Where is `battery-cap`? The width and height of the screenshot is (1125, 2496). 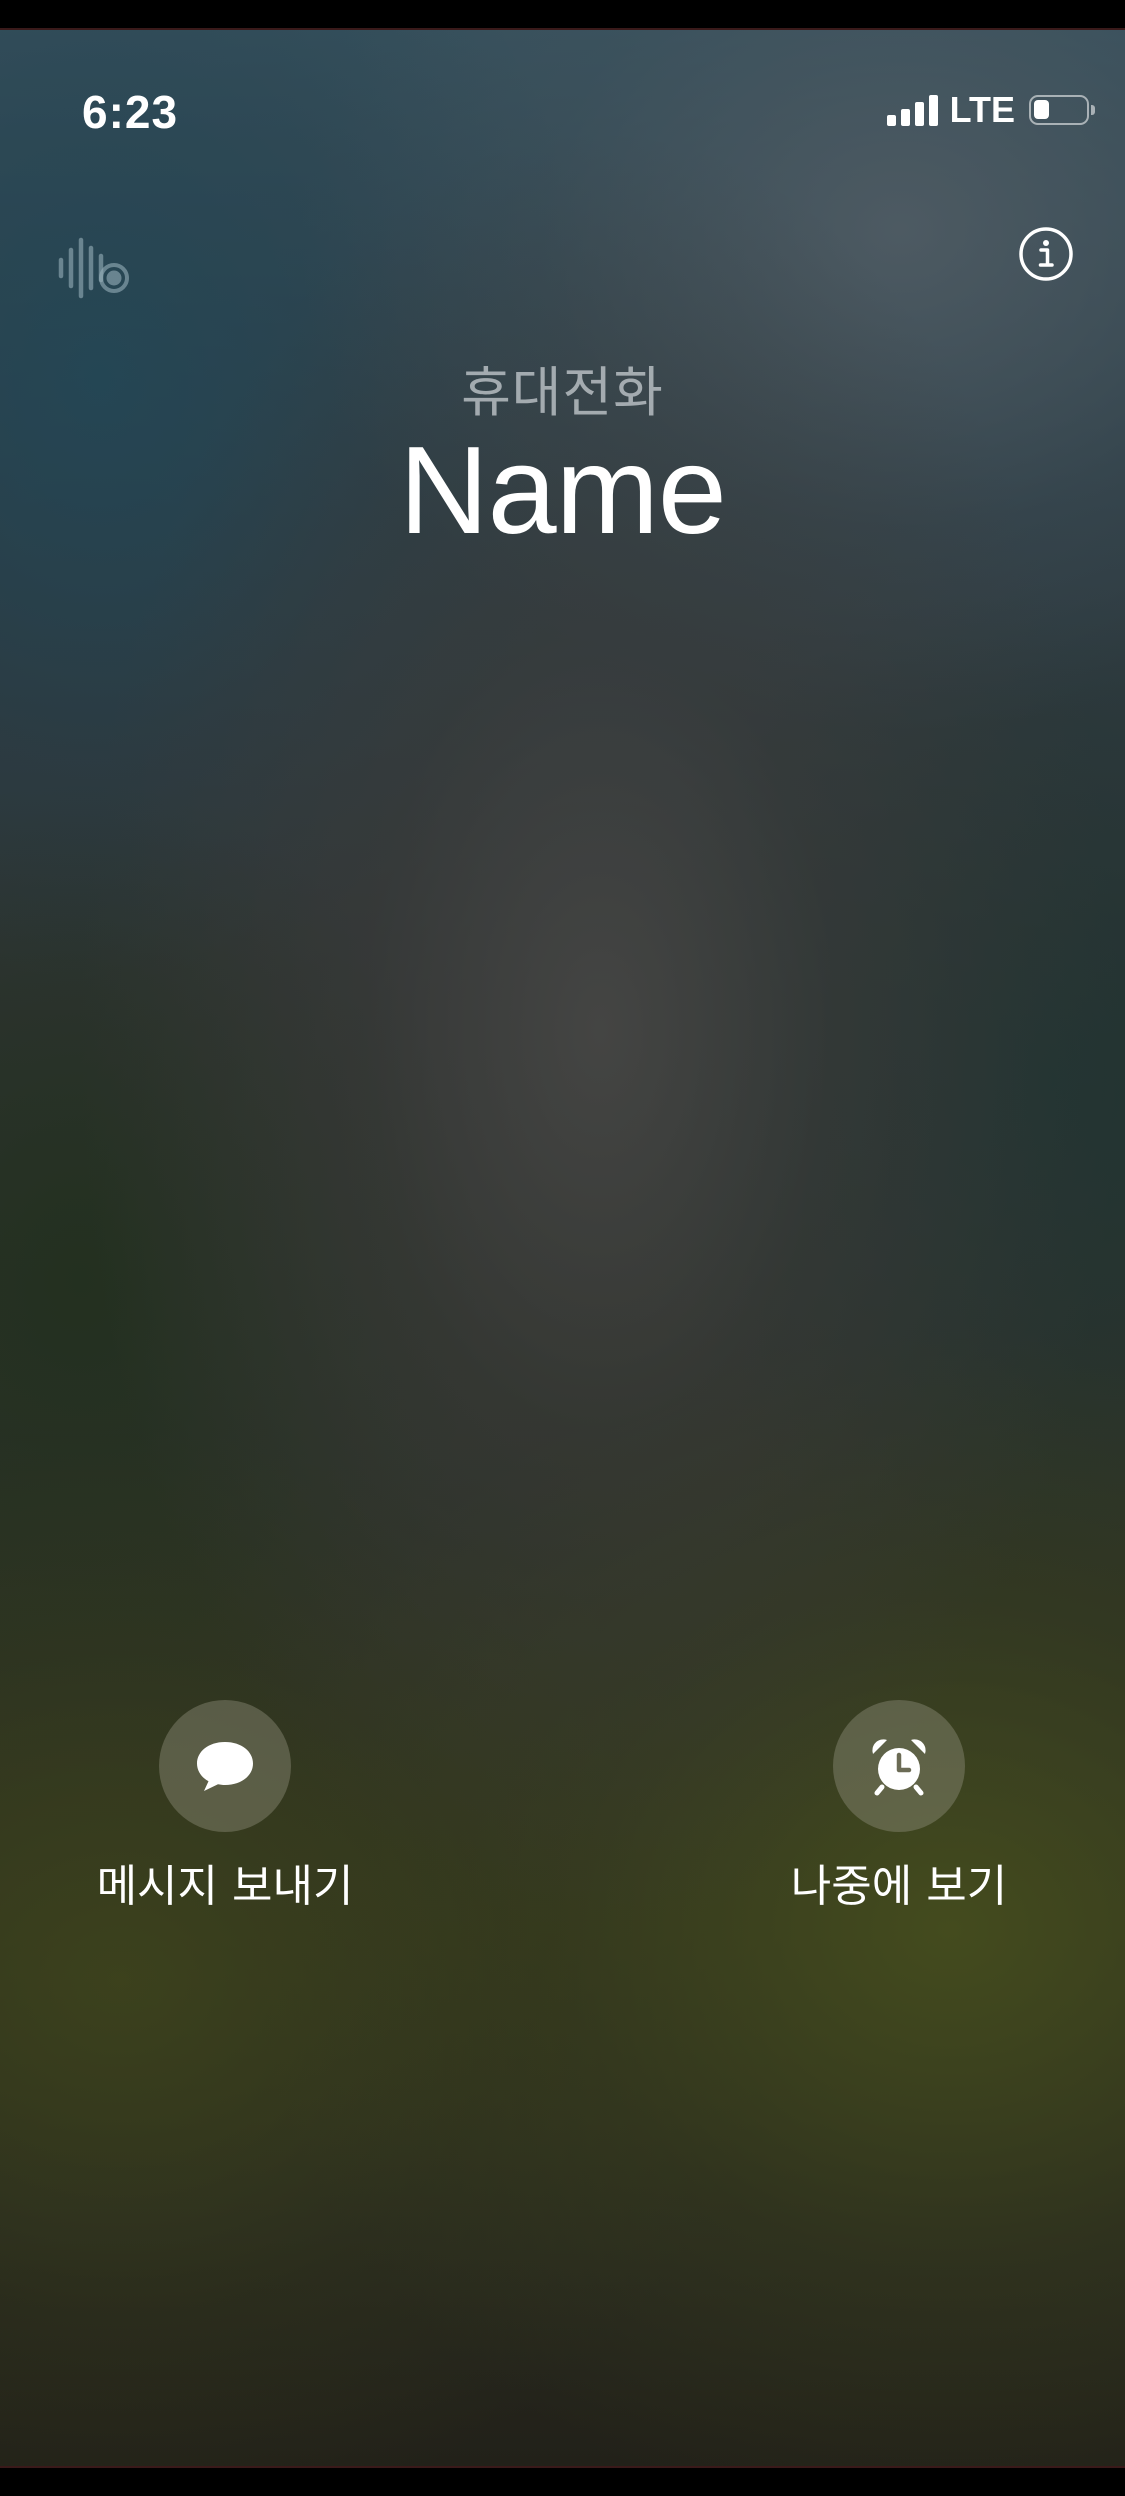
battery-cap is located at coordinates (1093, 110).